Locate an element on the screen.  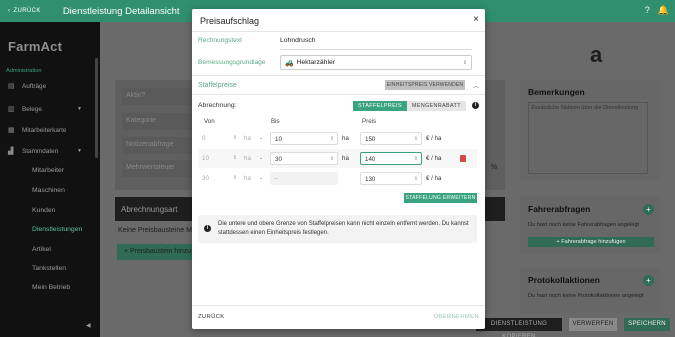
column-price: Preis is located at coordinates (369, 121).